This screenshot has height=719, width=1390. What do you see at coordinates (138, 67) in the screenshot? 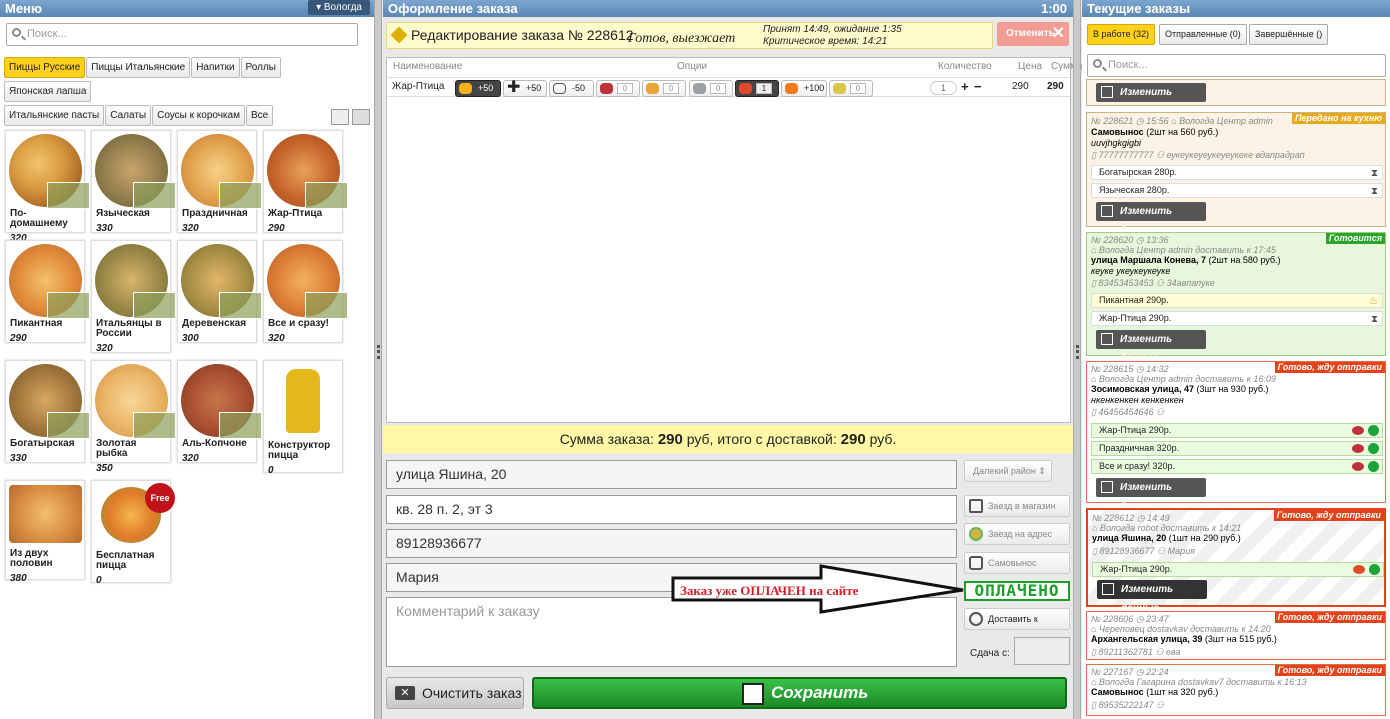
I see `category-tab: Пиццы Итальянские` at bounding box center [138, 67].